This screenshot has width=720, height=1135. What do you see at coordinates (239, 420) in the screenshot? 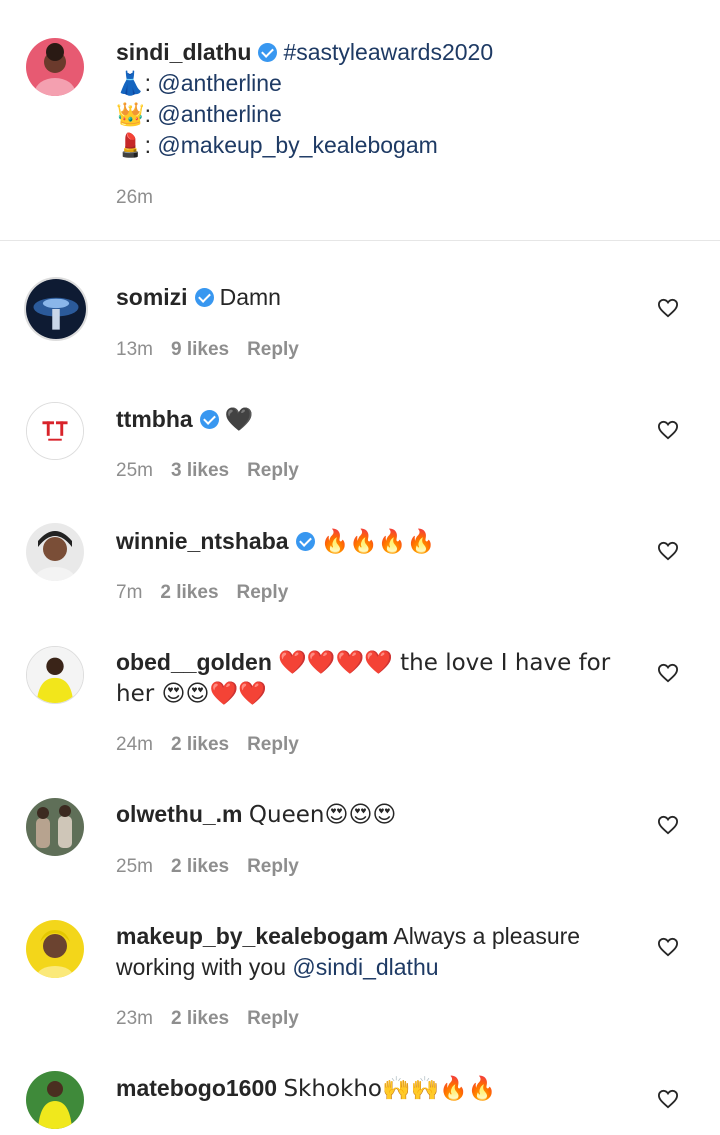
I see `comment-text: 🖤` at bounding box center [239, 420].